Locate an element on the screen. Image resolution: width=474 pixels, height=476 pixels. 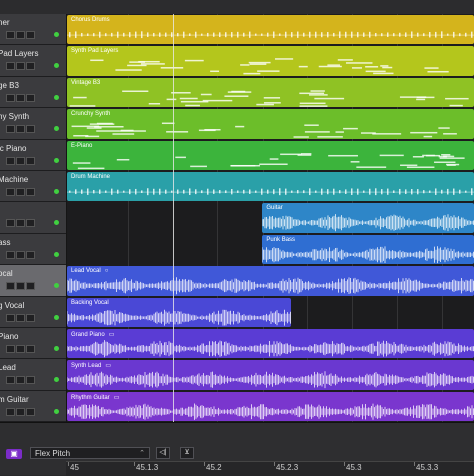
track-buttons is located at coordinates (20, 286).